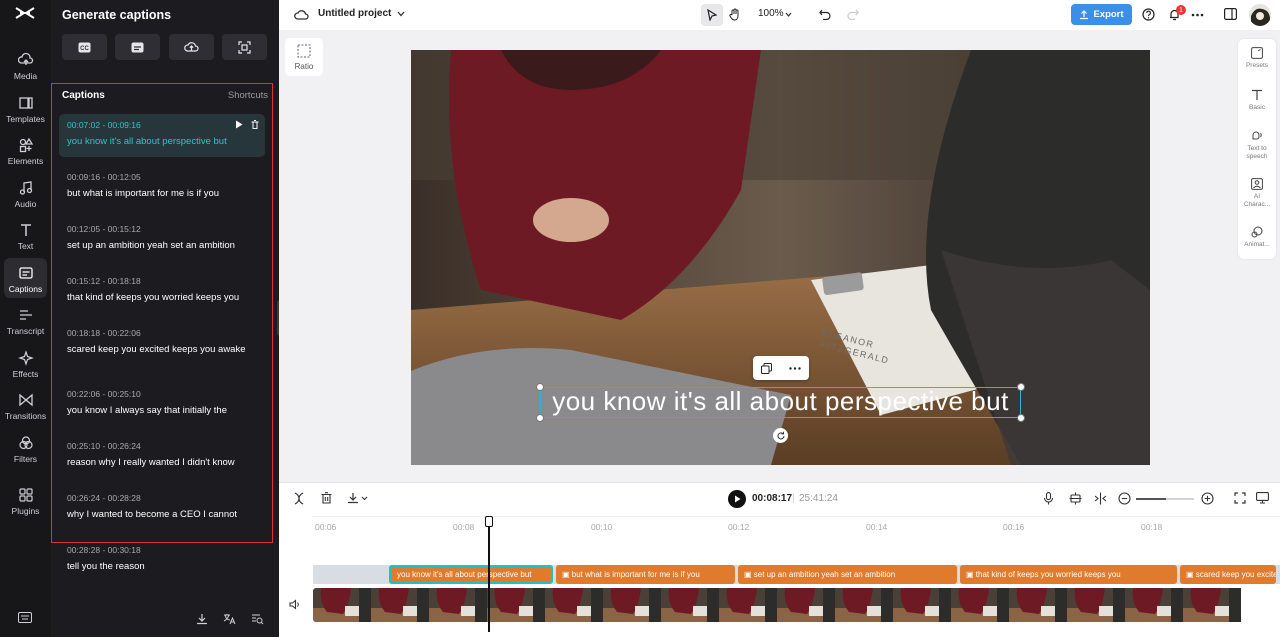 The width and height of the screenshot is (1280, 637). I want to click on caption-text: tell you the reason, so click(162, 566).